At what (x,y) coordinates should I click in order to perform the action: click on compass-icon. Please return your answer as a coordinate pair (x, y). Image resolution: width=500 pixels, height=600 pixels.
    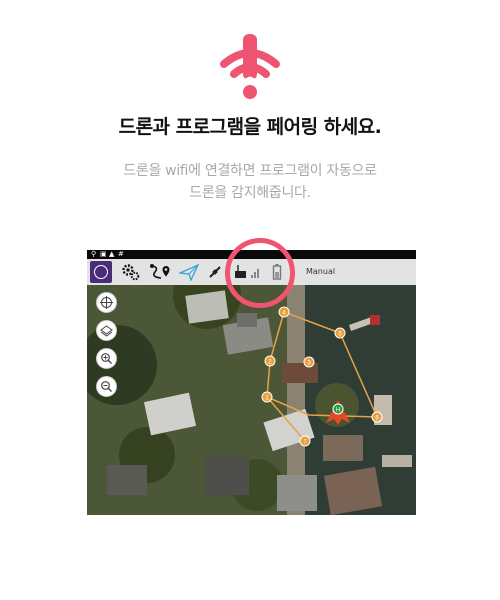
    Looking at the image, I should click on (106, 302).